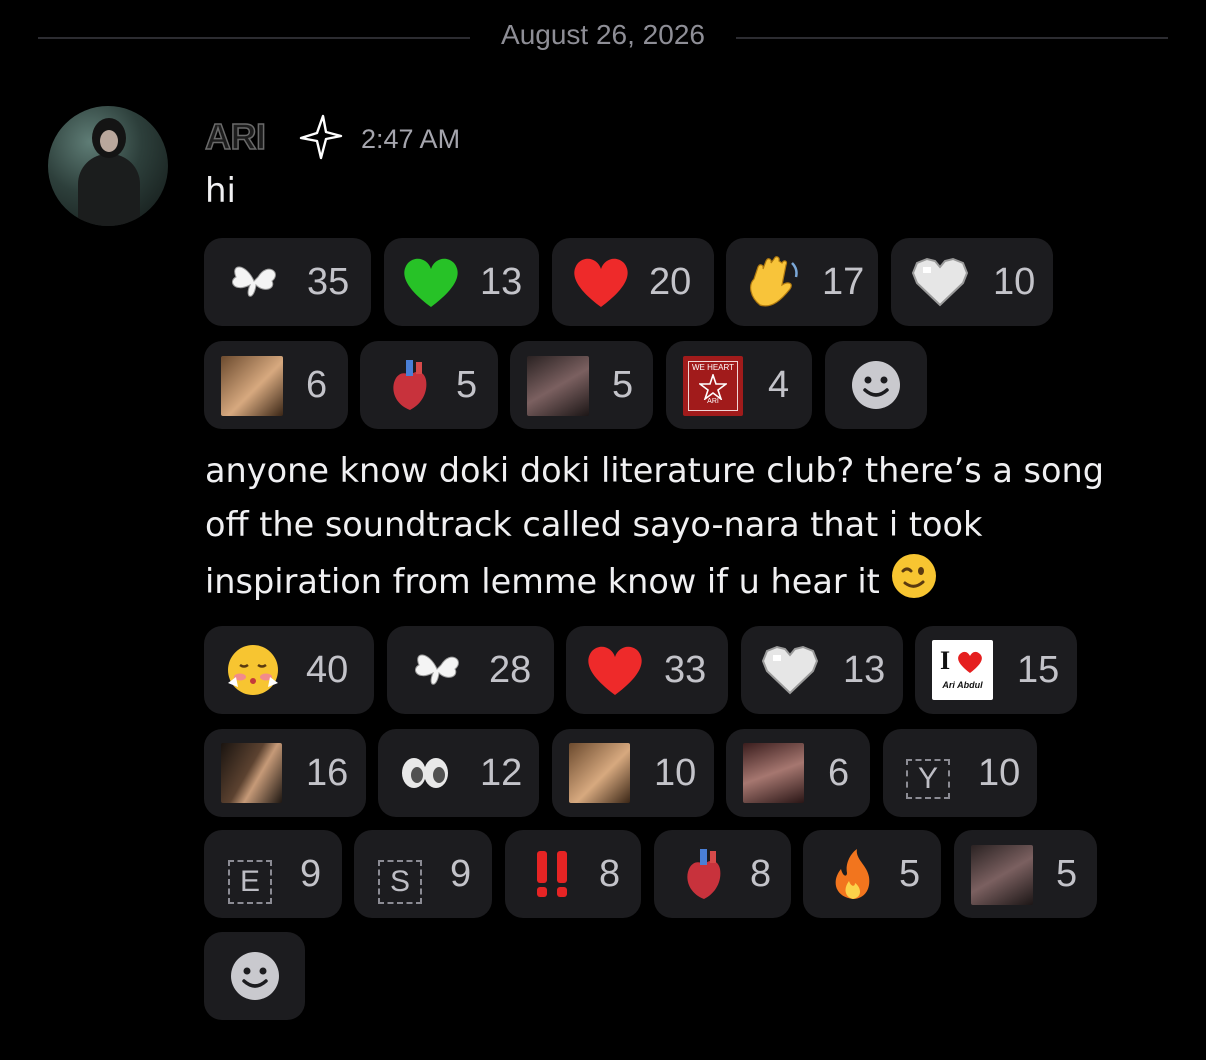  I want to click on avatar-figure-face, so click(109, 141).